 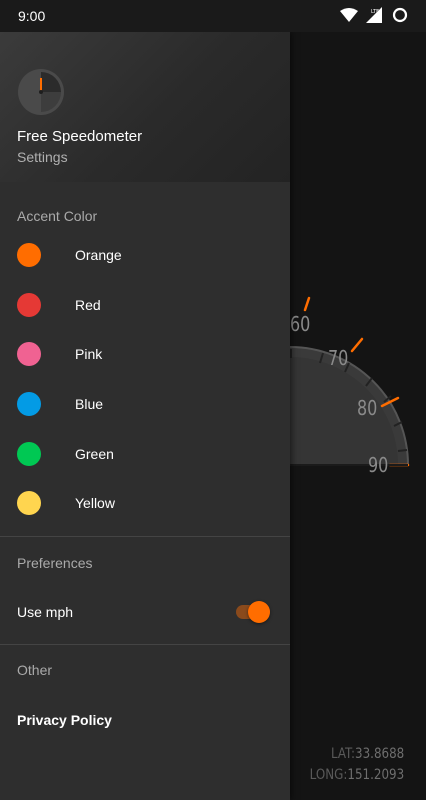 I want to click on gauge-inner-shade, so click(x=344, y=411).